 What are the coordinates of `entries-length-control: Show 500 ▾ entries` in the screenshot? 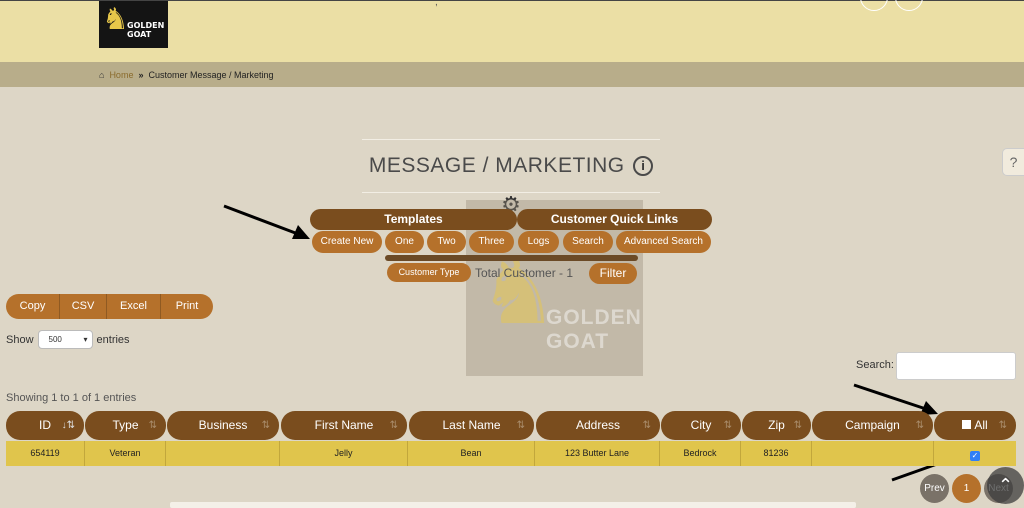 It's located at (68, 339).